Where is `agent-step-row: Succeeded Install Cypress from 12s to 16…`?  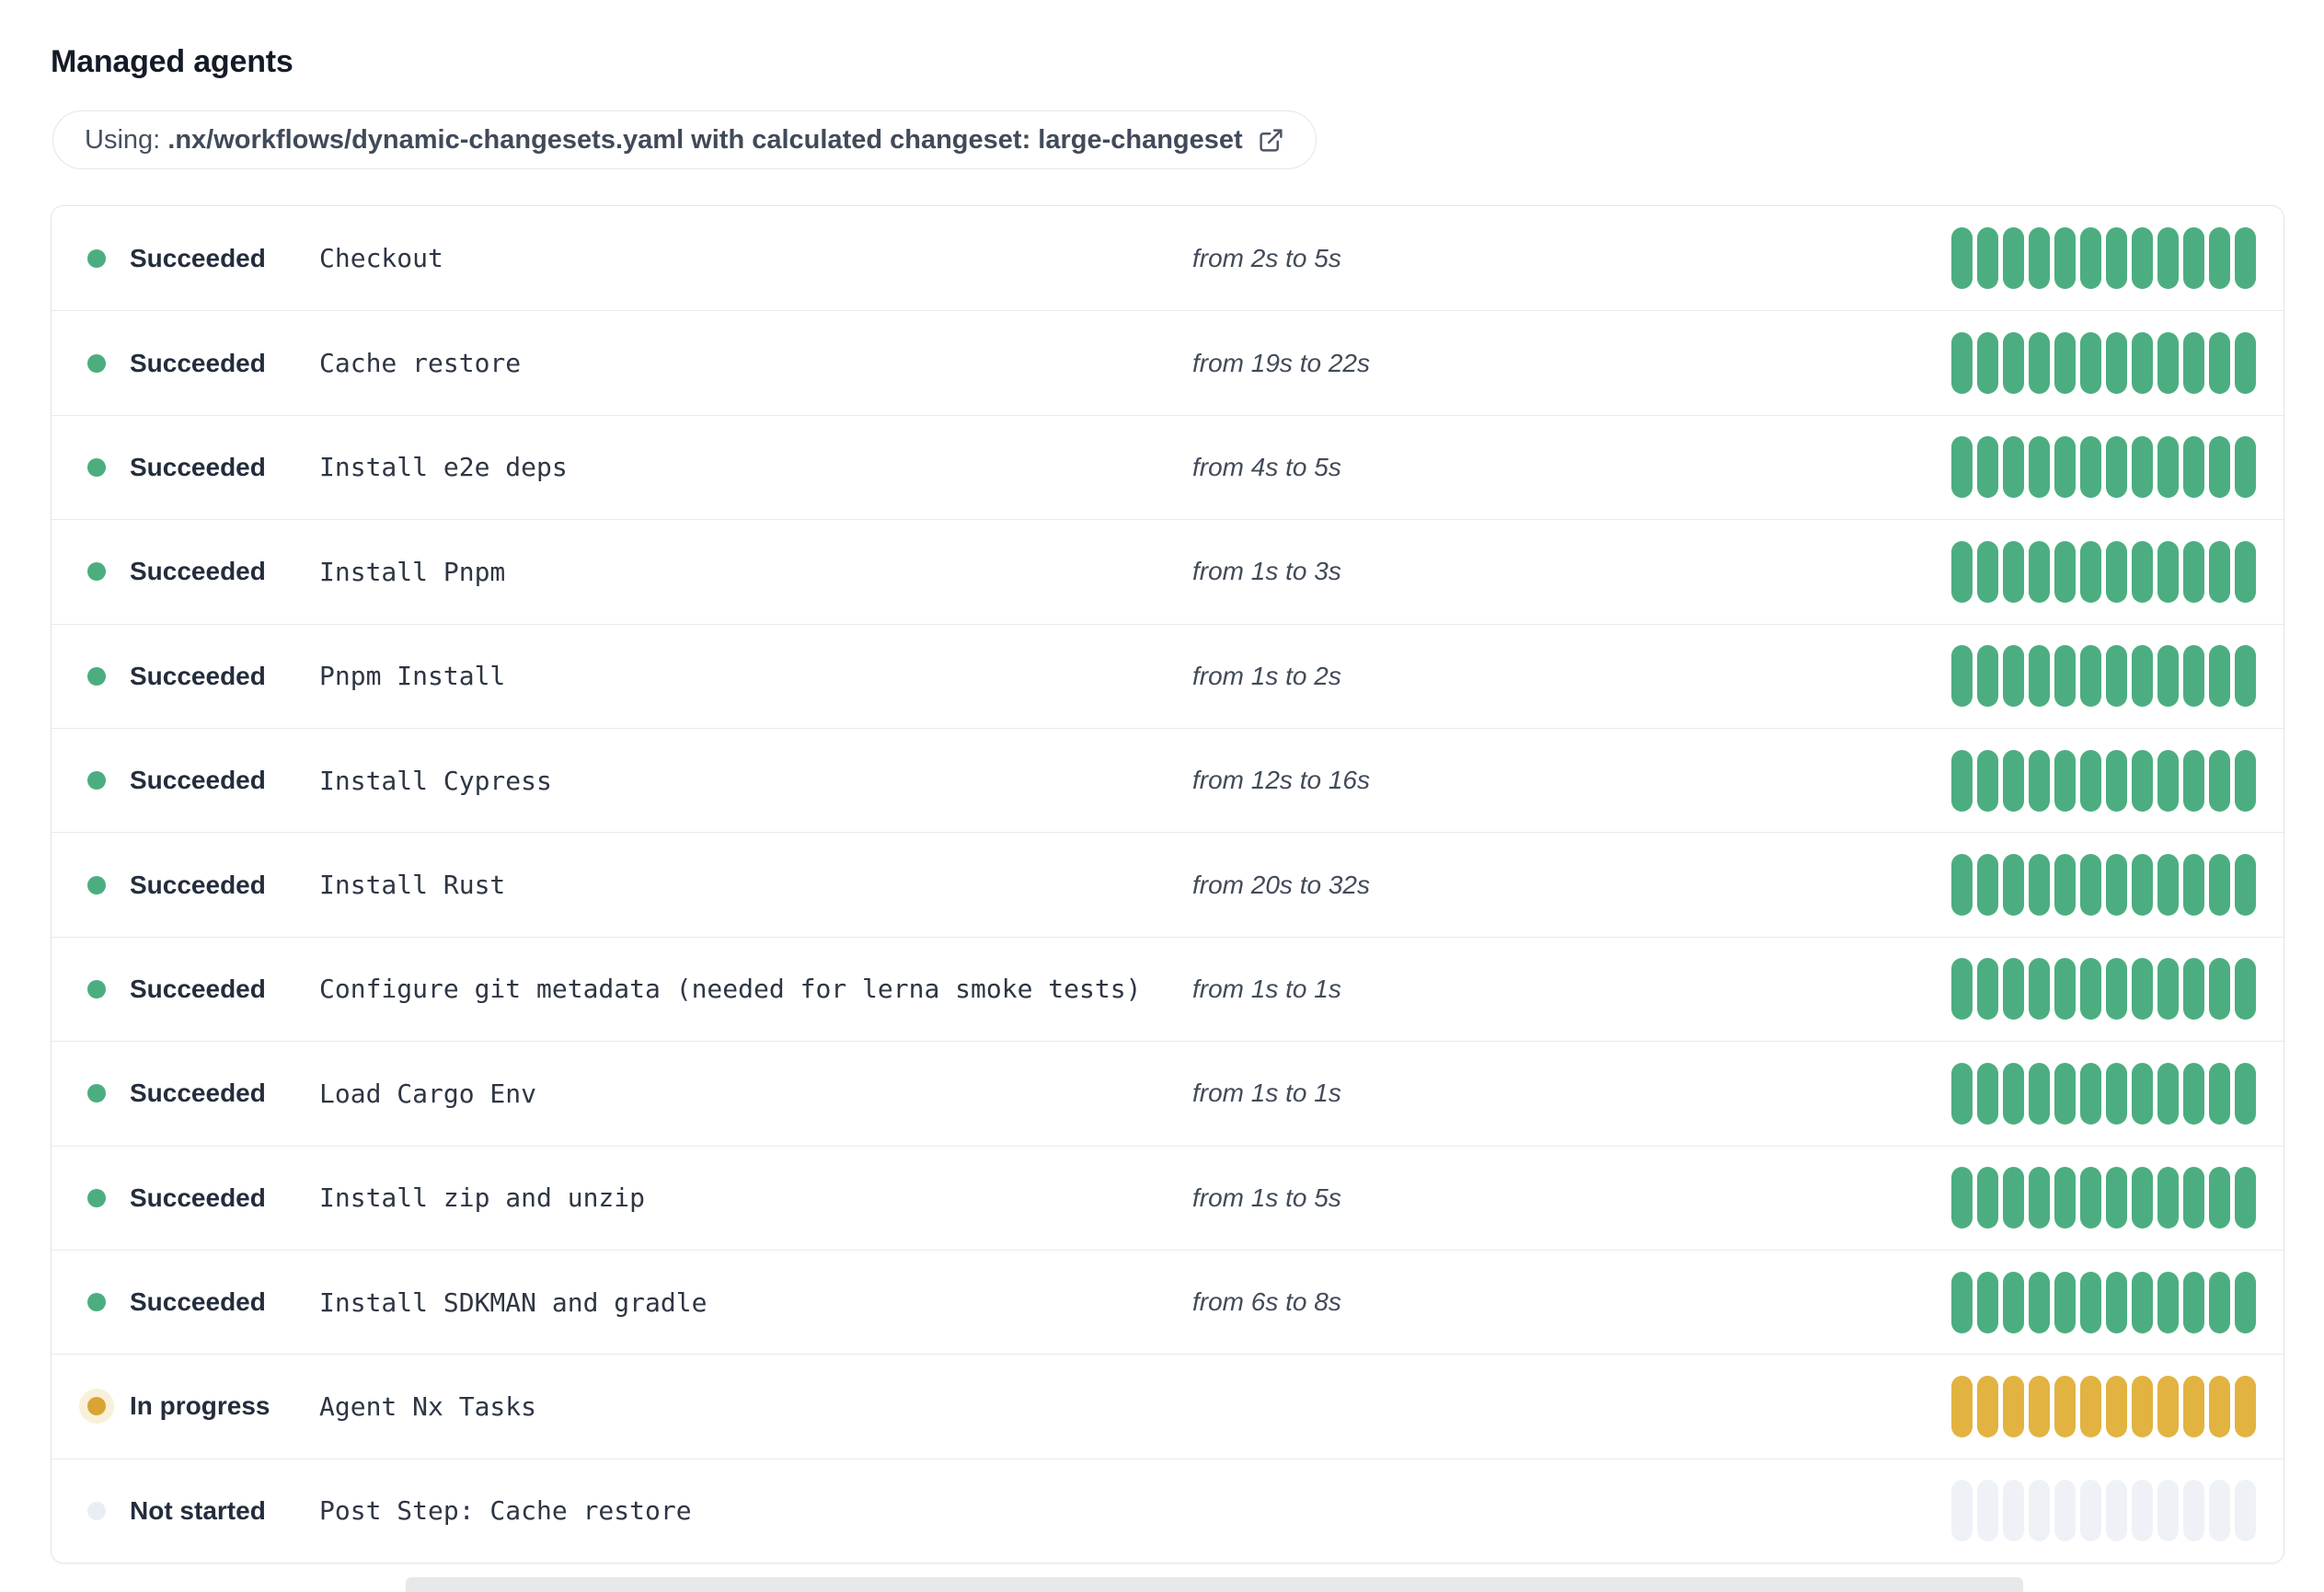
agent-step-row: Succeeded Install Cypress from 12s to 16… is located at coordinates (1168, 779).